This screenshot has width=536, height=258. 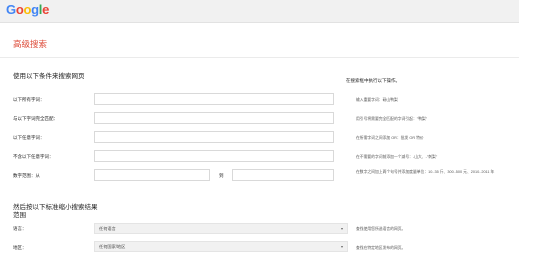 I want to click on logo-letter: e, so click(x=46, y=9).